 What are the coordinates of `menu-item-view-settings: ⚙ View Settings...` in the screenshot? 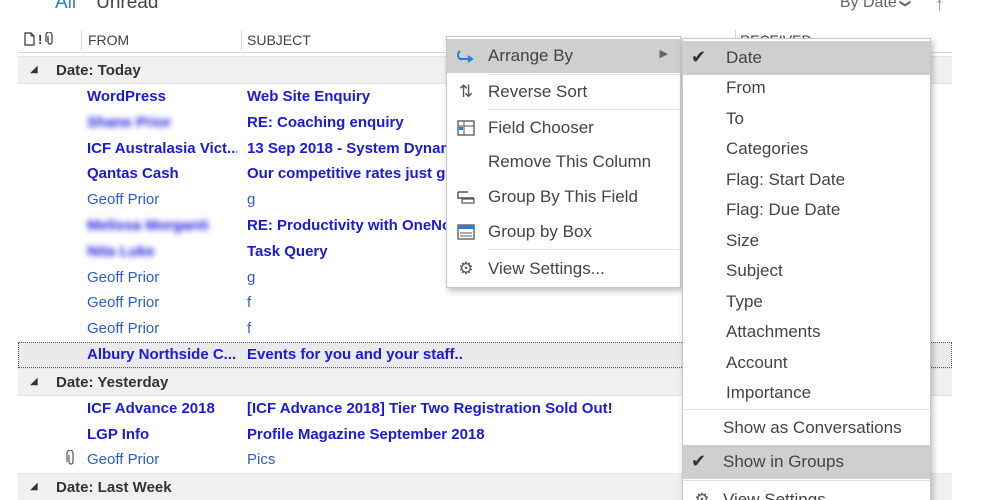 It's located at (563, 269).